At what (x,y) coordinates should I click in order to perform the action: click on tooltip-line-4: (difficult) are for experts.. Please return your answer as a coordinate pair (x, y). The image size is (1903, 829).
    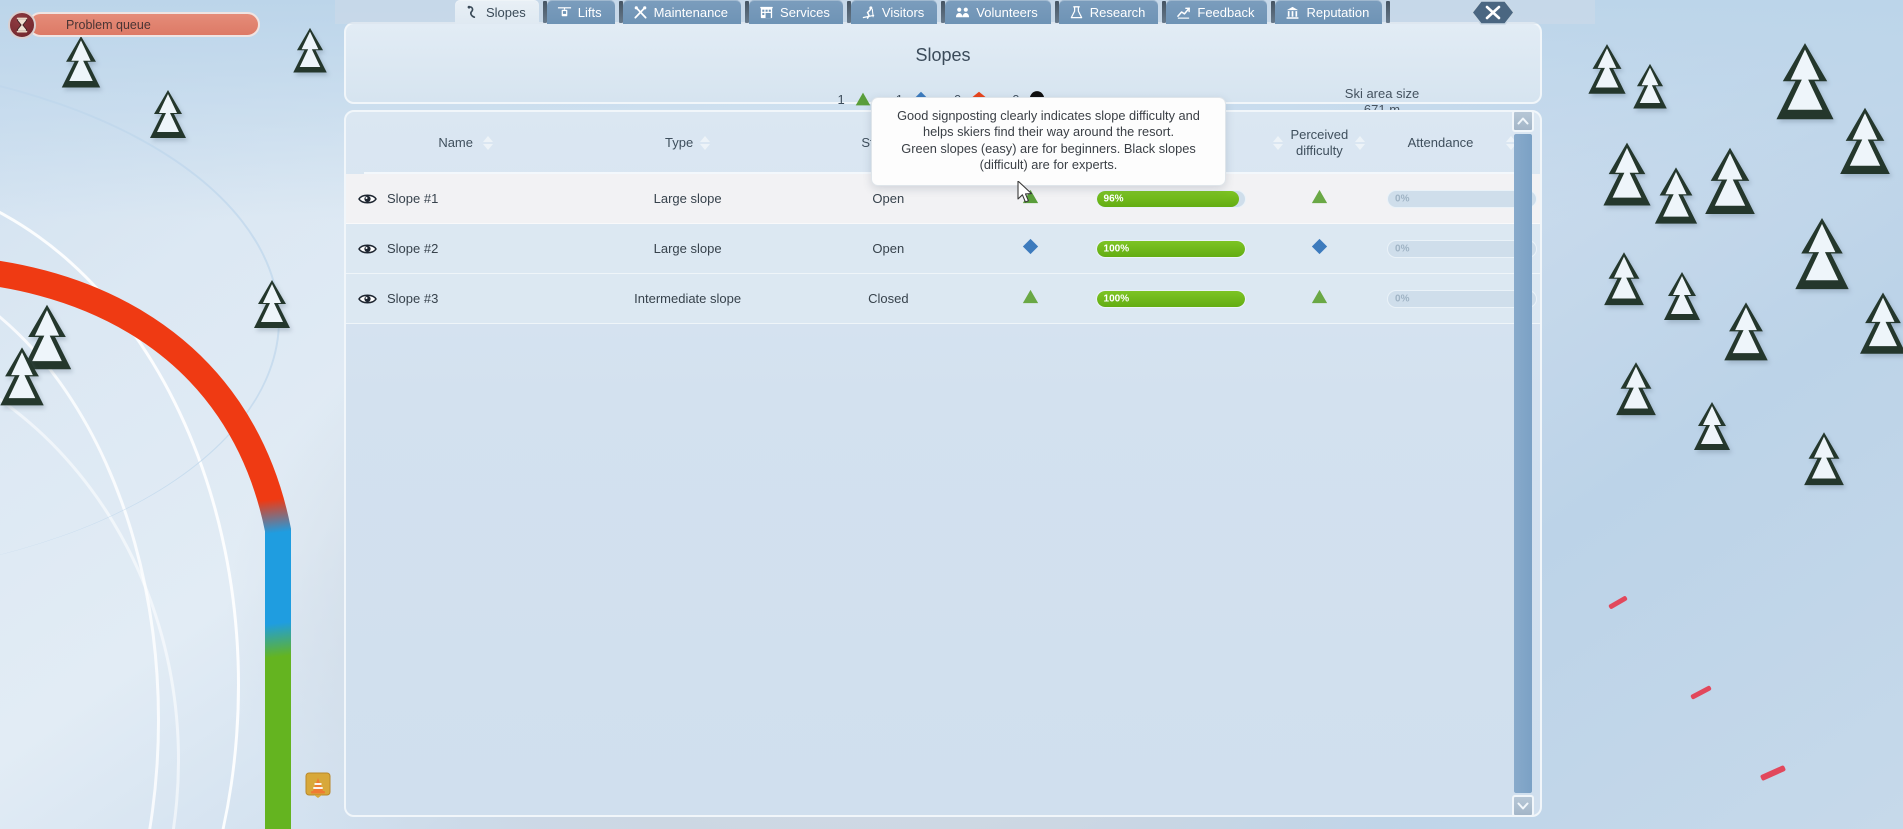
    Looking at the image, I should click on (1048, 165).